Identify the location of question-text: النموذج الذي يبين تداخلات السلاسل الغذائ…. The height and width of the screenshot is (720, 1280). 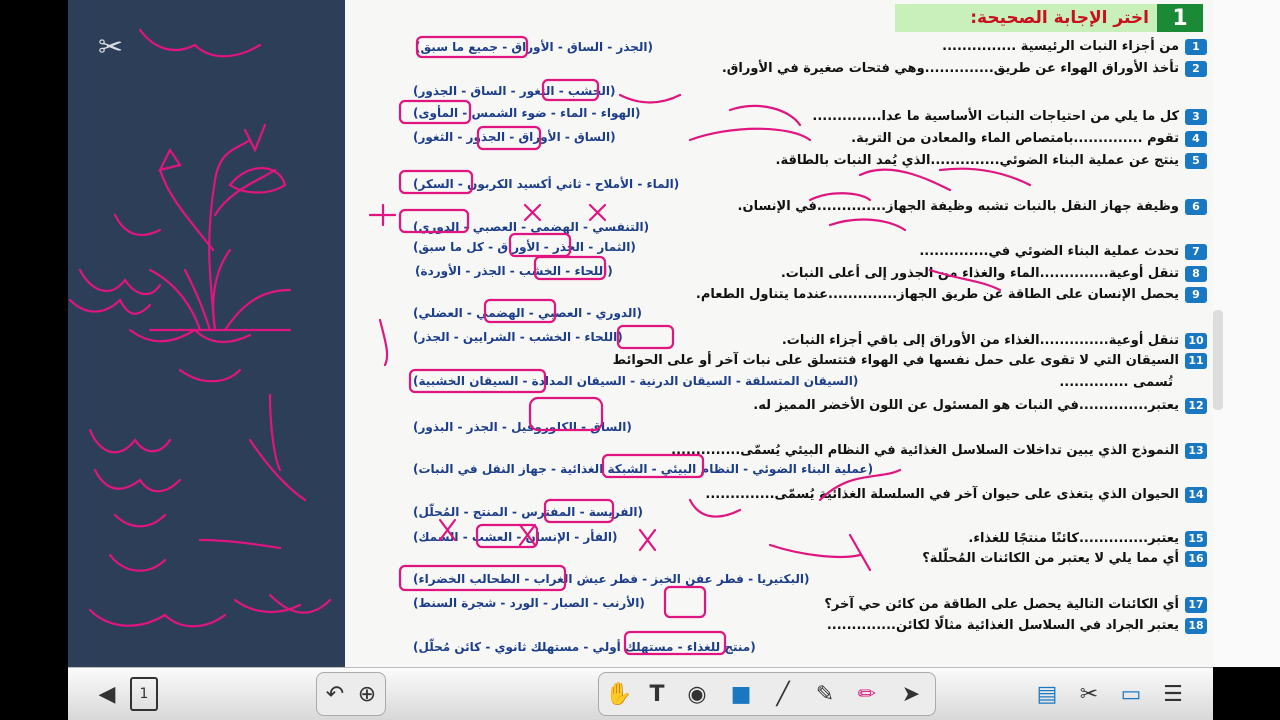
(925, 450).